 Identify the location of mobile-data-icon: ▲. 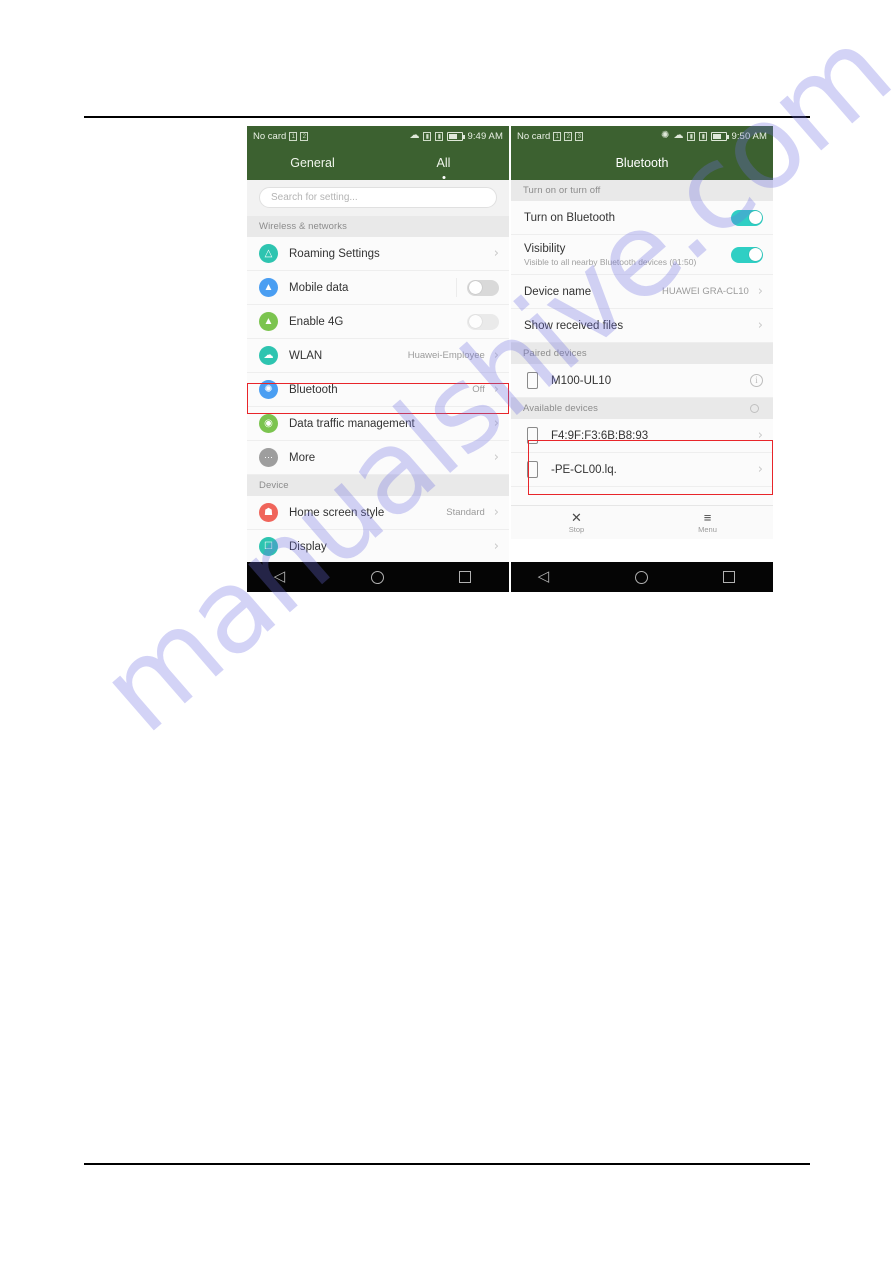
(268, 287).